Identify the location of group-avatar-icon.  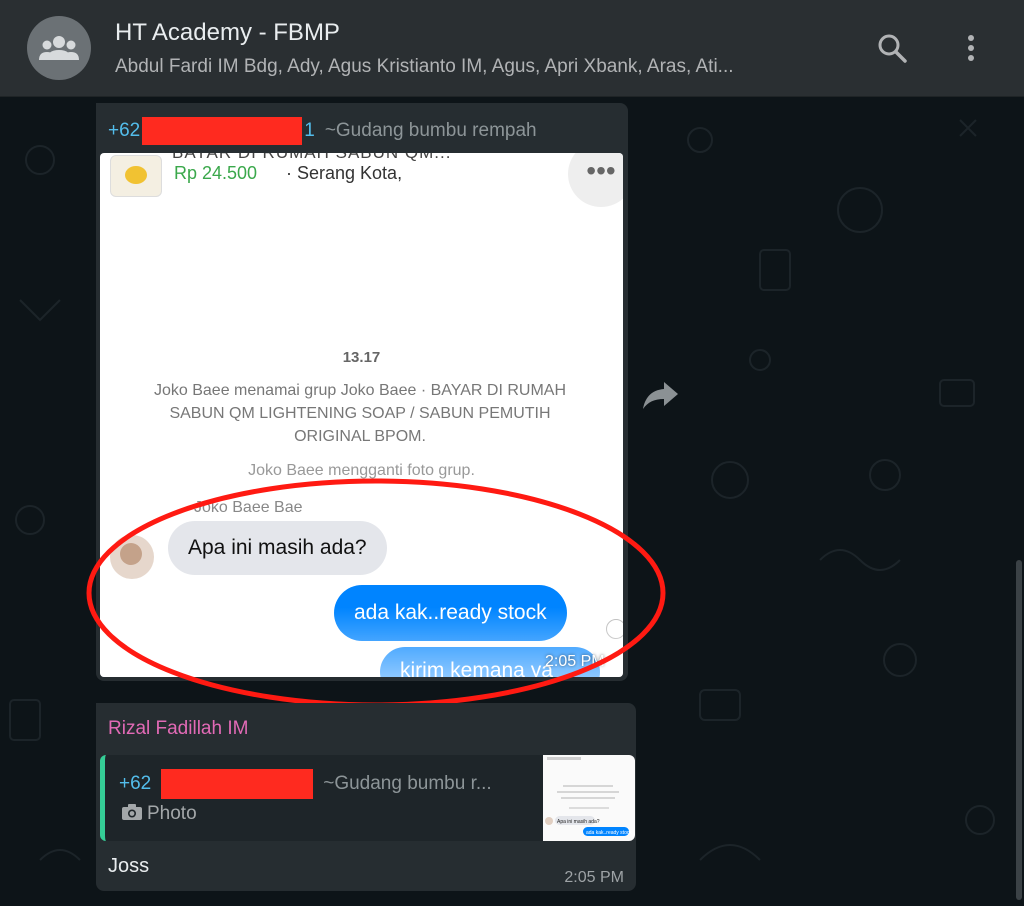
(59, 48).